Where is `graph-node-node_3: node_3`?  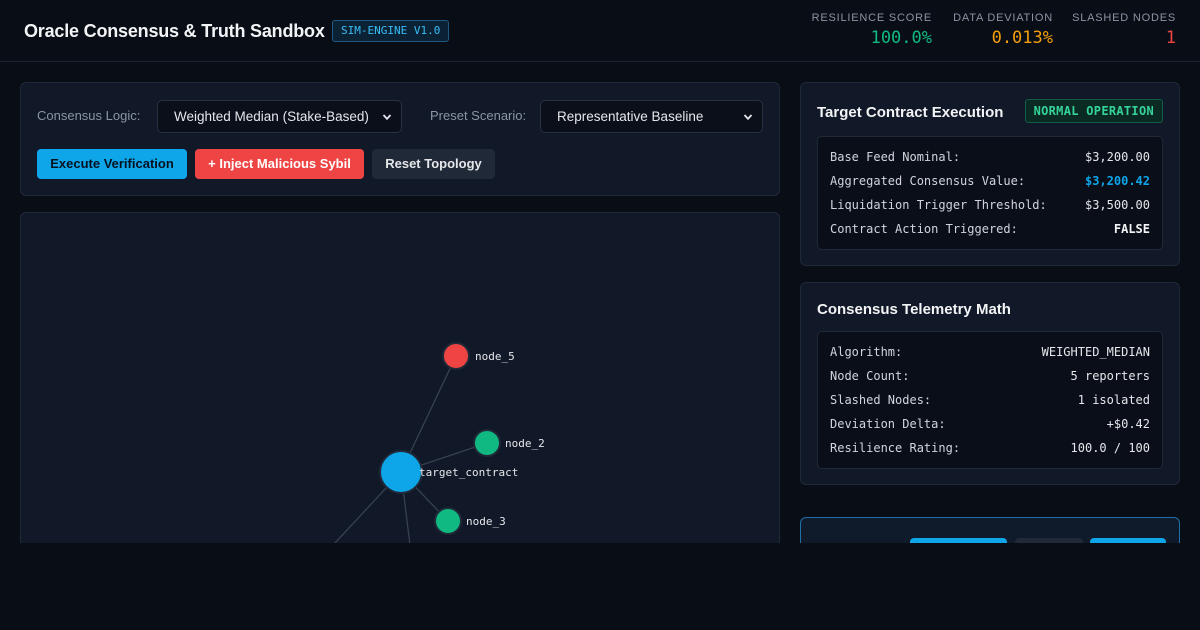
graph-node-node_3: node_3 is located at coordinates (470, 521).